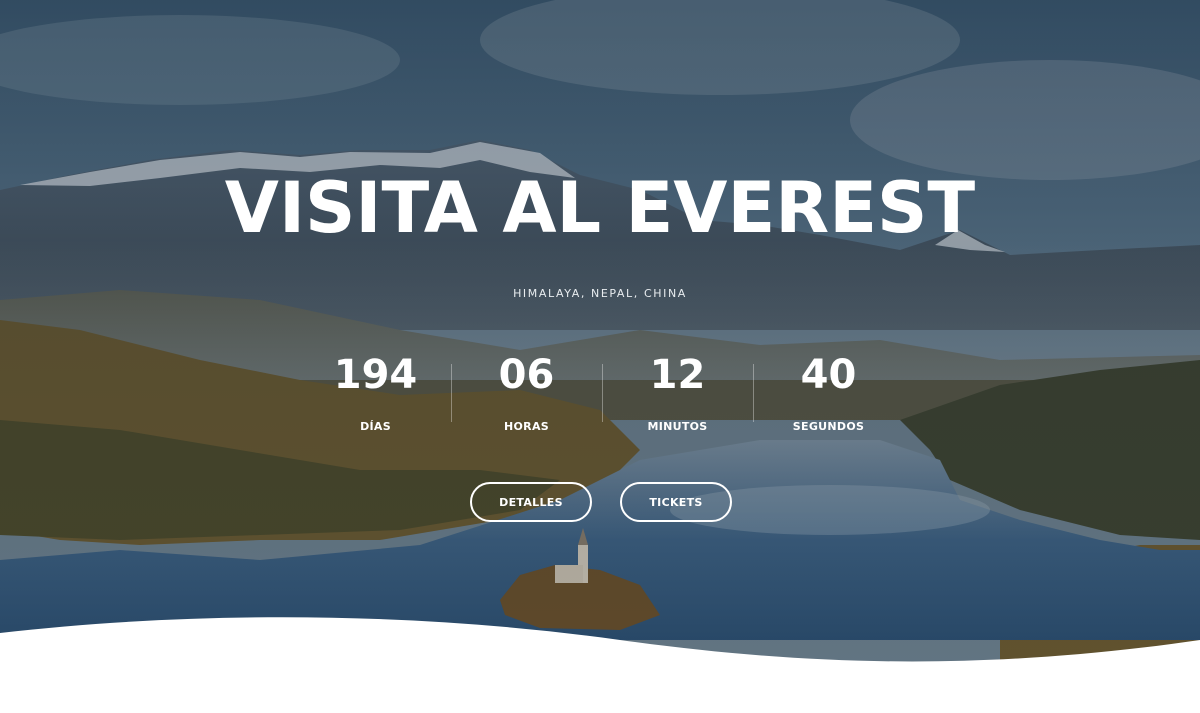  What do you see at coordinates (600, 208) in the screenshot?
I see `page-title: VISITA AL EVEREST` at bounding box center [600, 208].